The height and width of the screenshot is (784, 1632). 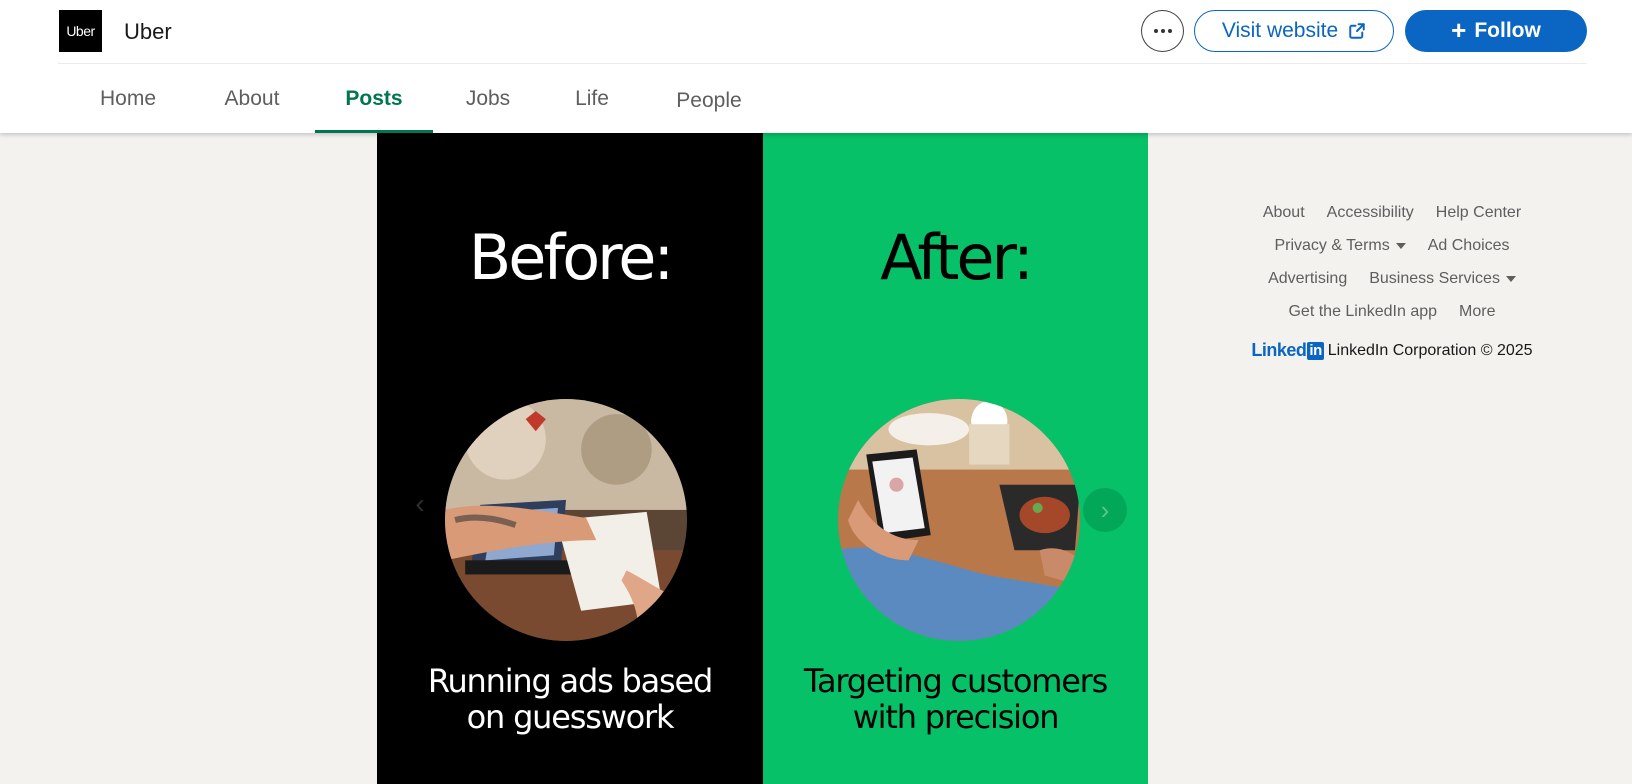 What do you see at coordinates (1370, 213) in the screenshot?
I see `footer-accessibility-link: Accessibility` at bounding box center [1370, 213].